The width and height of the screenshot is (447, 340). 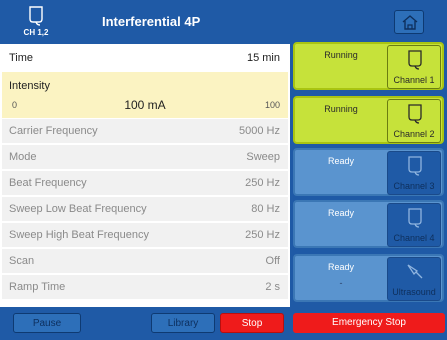 I want to click on param-label: Ramp Time, so click(x=37, y=287).